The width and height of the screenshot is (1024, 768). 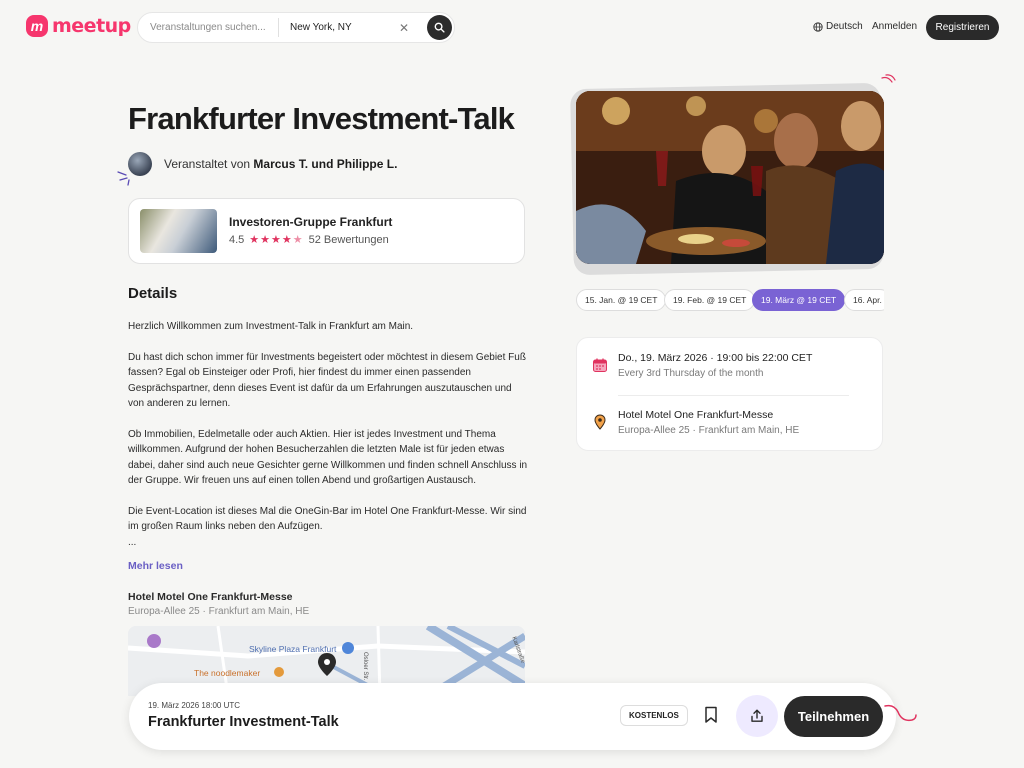 I want to click on map-label-plaza: Skyline Plaza Frankfurt, so click(x=293, y=649).